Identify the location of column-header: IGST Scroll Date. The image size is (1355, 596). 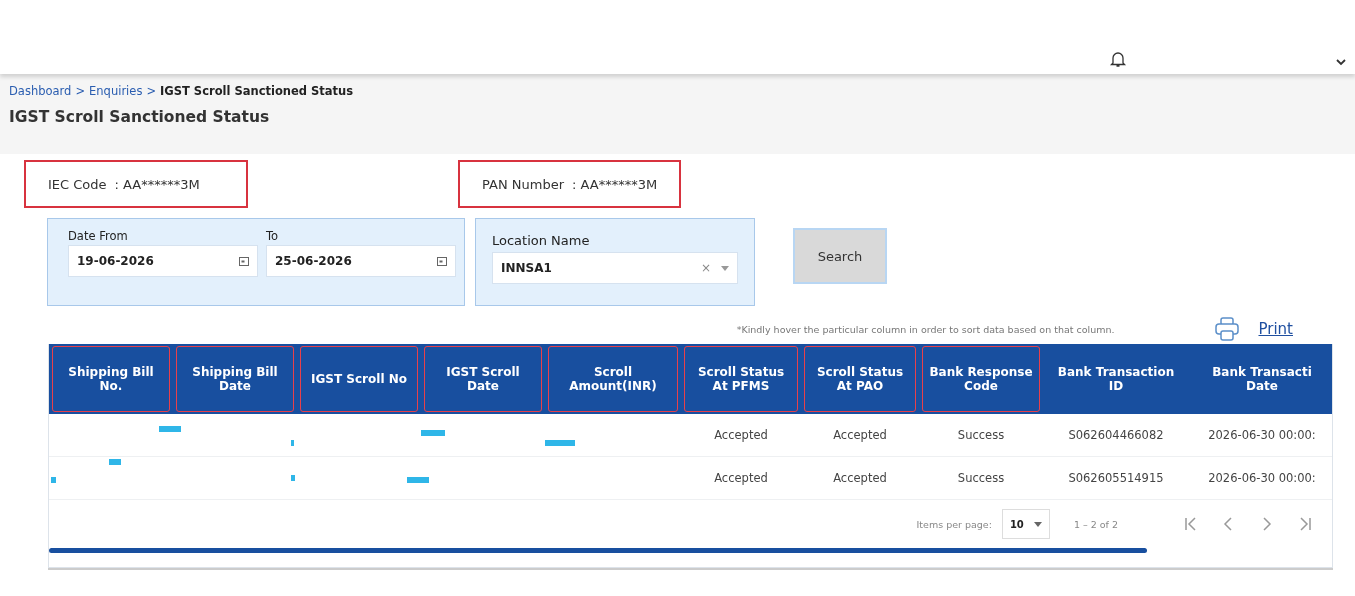
(483, 379).